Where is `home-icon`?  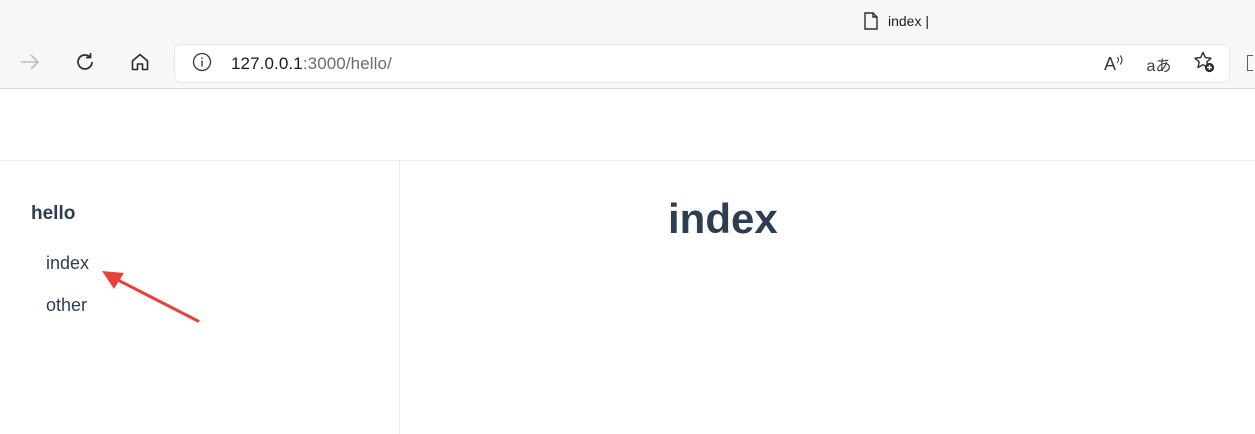 home-icon is located at coordinates (140, 64).